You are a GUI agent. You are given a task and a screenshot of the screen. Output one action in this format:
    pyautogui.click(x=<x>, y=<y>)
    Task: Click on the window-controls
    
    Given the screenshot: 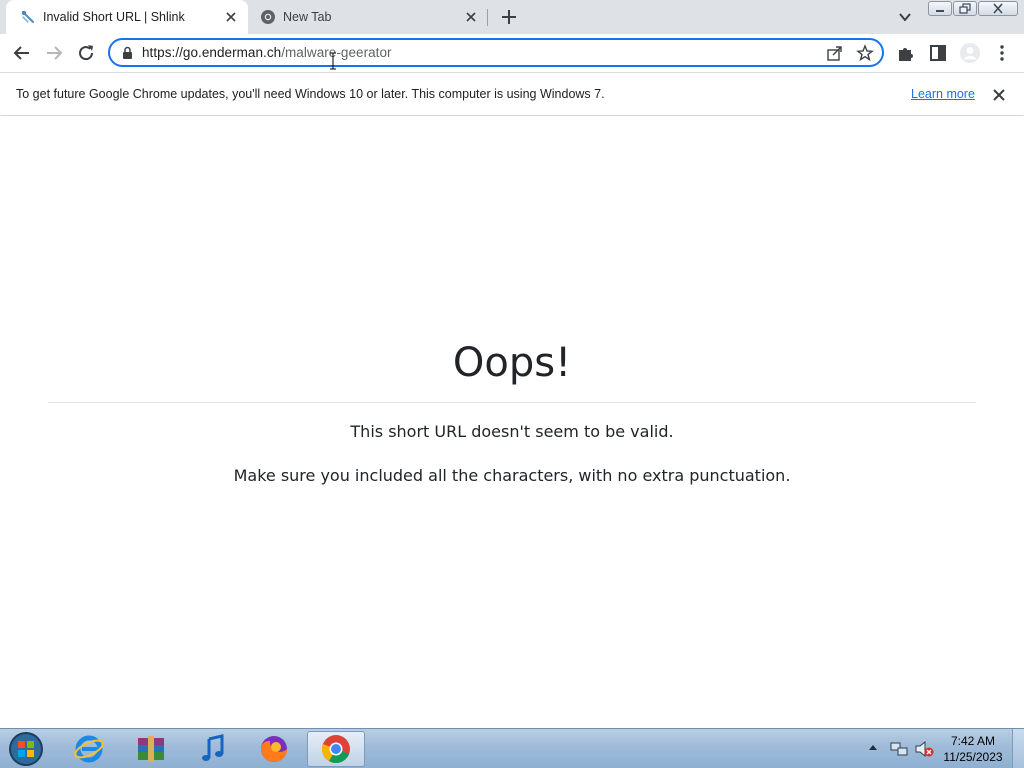 What is the action you would take?
    pyautogui.click(x=973, y=9)
    